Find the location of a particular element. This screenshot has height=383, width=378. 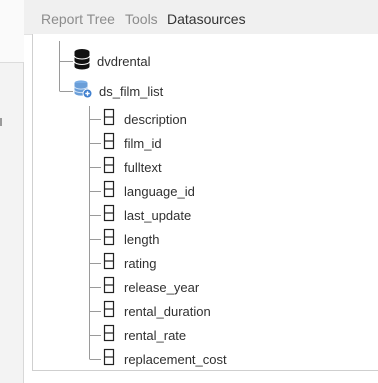

database-label: dvdrental is located at coordinates (124, 61).